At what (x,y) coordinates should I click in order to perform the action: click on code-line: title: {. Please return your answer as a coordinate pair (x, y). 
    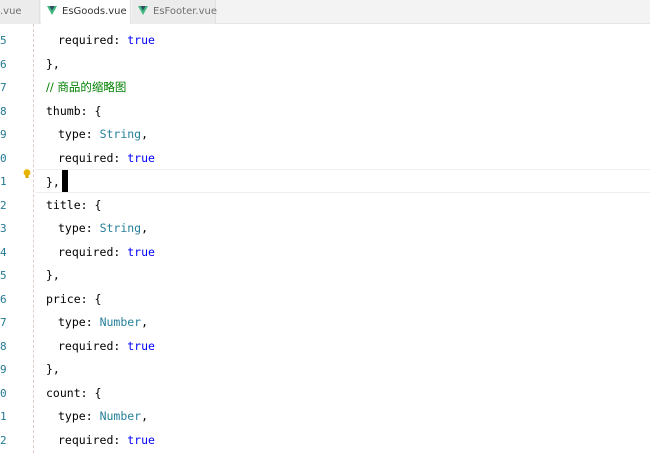
    Looking at the image, I should click on (74, 204).